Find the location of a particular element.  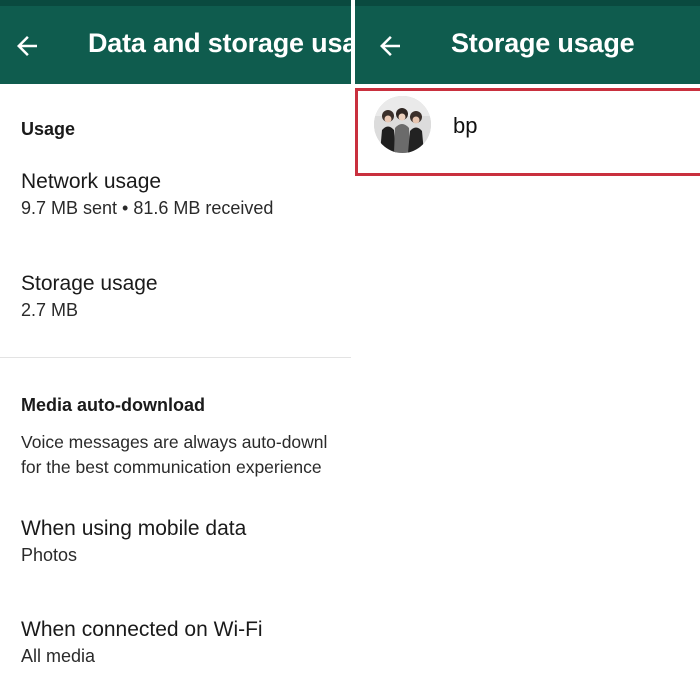

wifi-subtitle: All media is located at coordinates (58, 656).